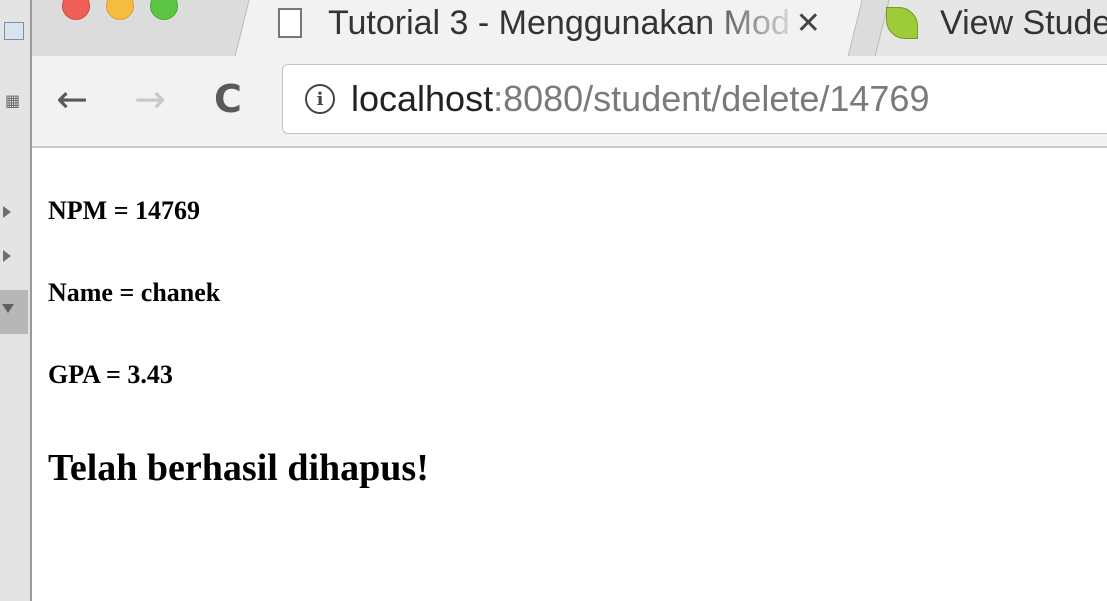 This screenshot has width=1107, height=601. I want to click on collapse-arrow-icon, so click(14, 312).